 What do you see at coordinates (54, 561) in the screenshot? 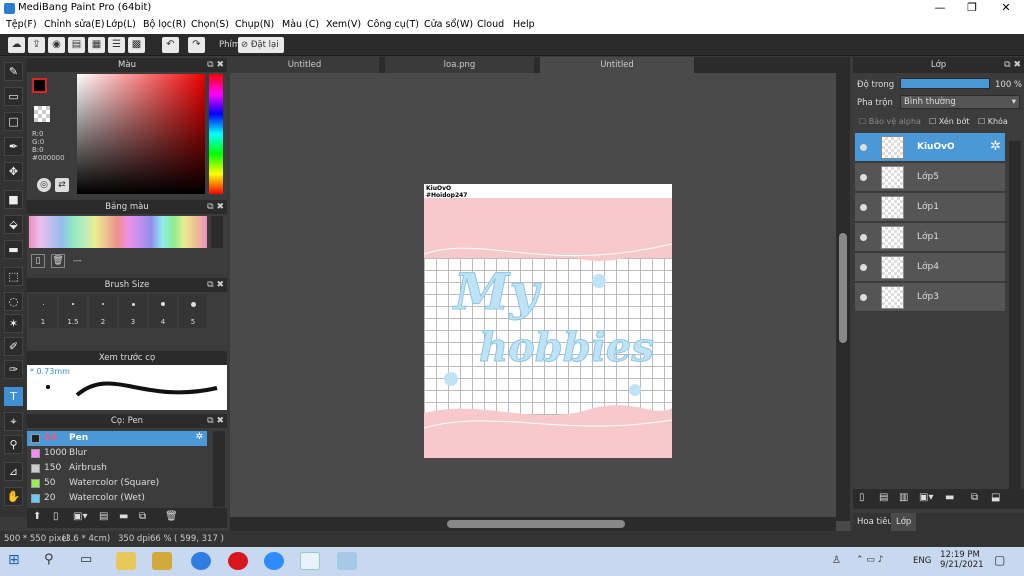
I see `search-icon: ⚲` at bounding box center [54, 561].